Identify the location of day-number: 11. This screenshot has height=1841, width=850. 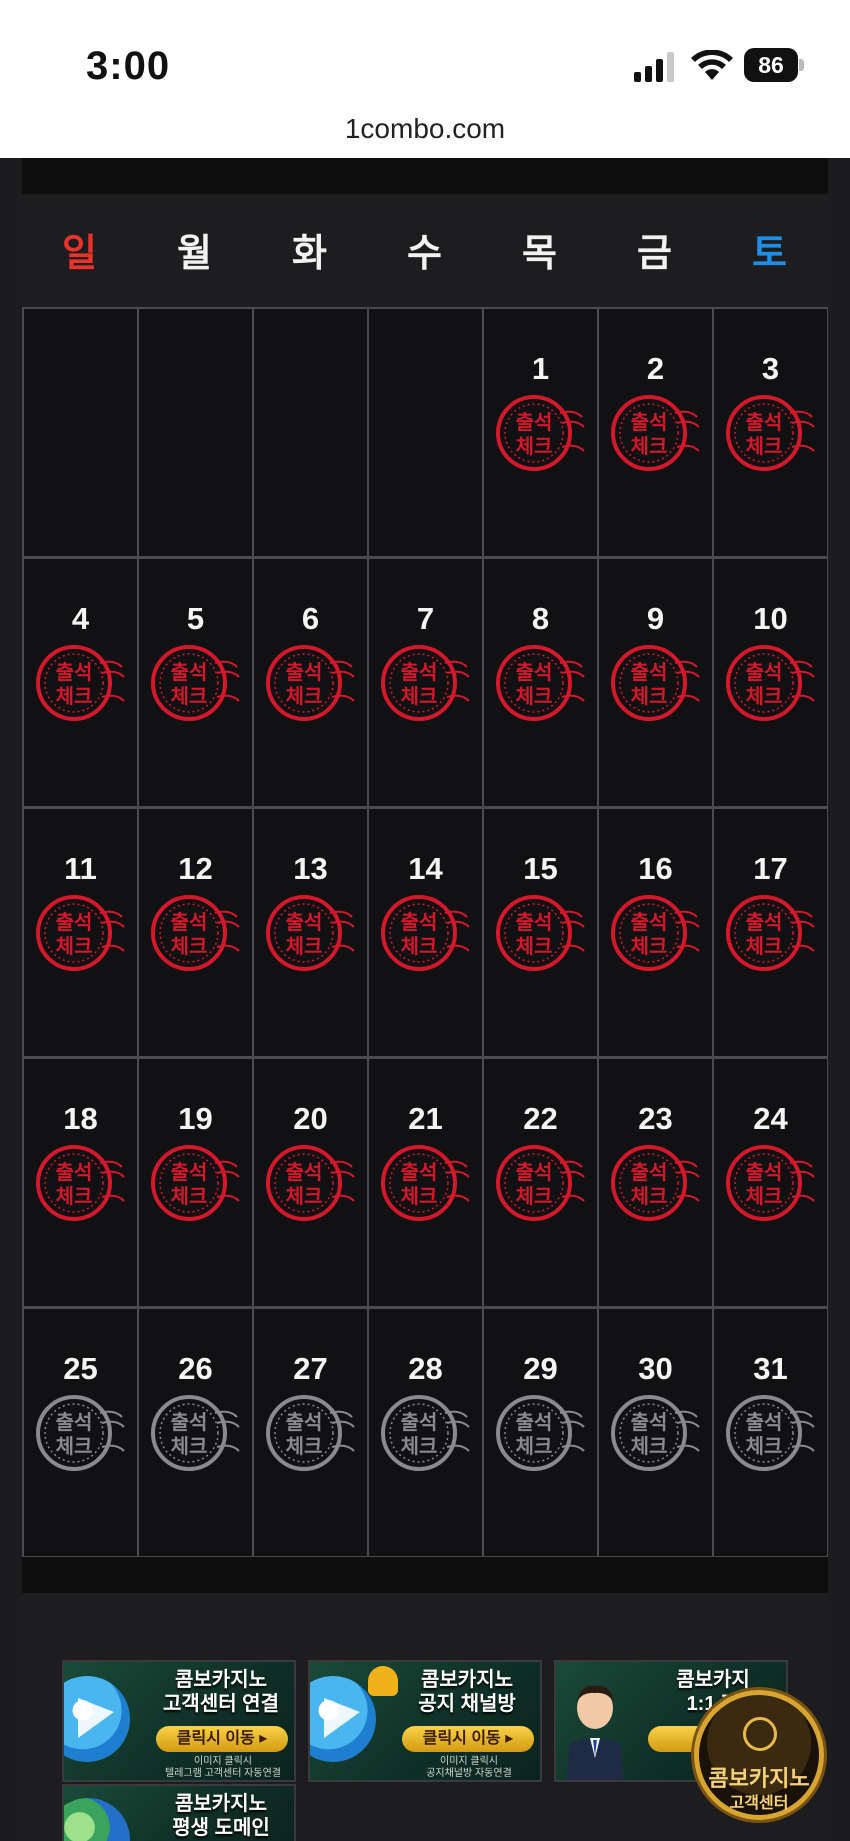
(80, 868).